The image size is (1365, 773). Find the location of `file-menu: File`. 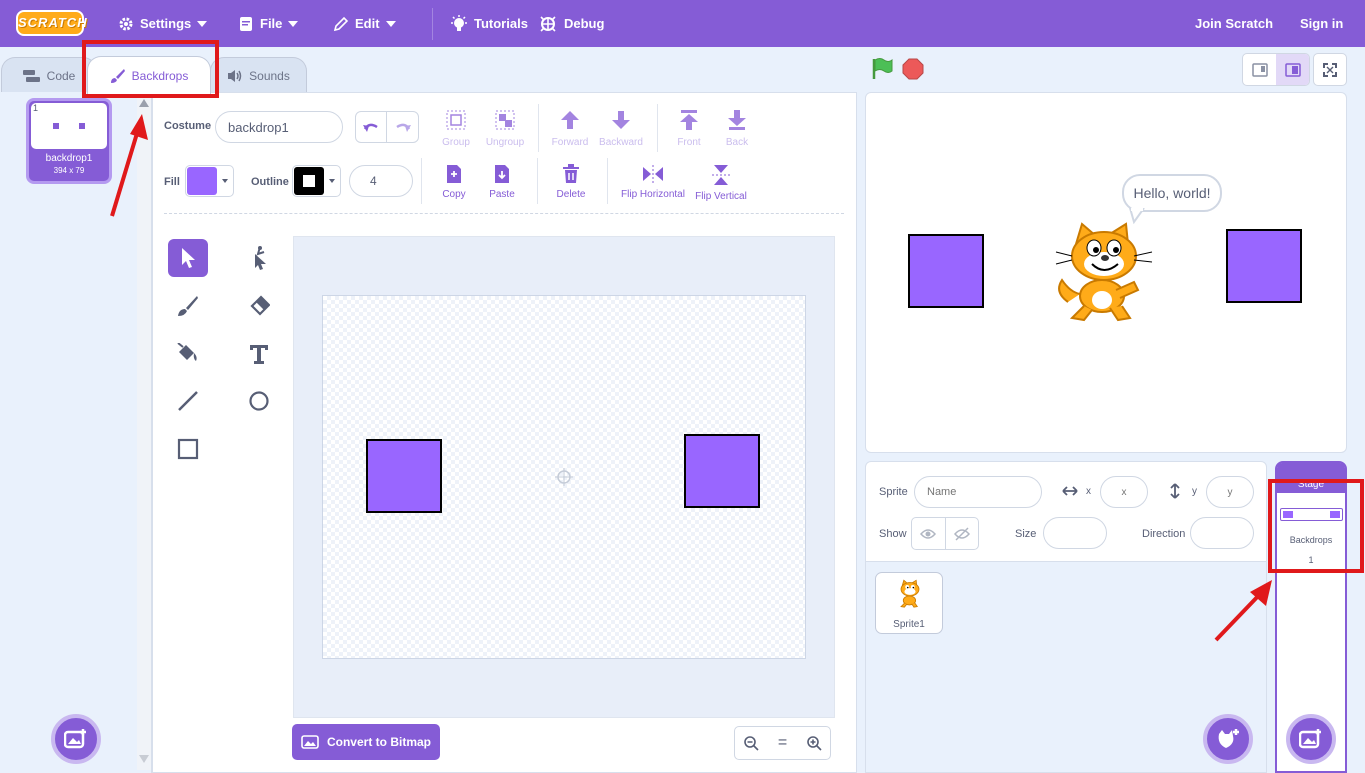

file-menu: File is located at coordinates (268, 23).